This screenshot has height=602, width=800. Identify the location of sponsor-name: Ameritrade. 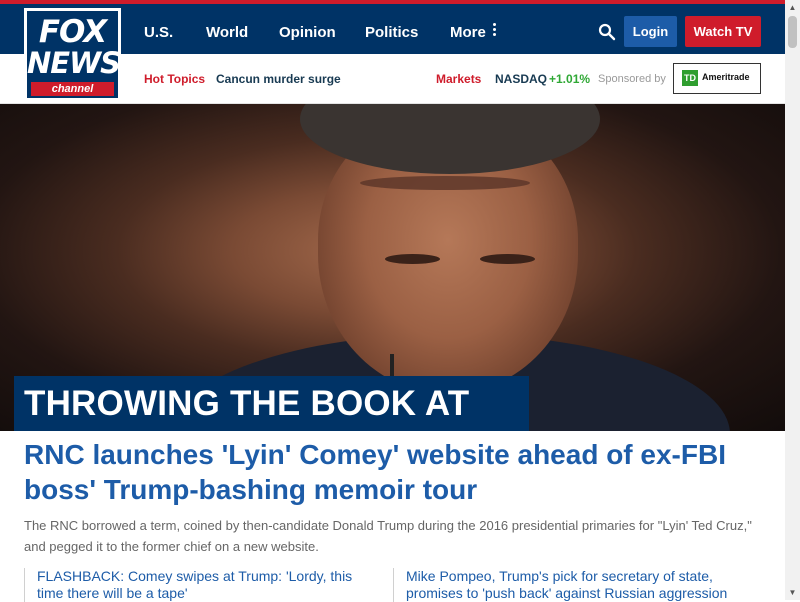
(726, 77).